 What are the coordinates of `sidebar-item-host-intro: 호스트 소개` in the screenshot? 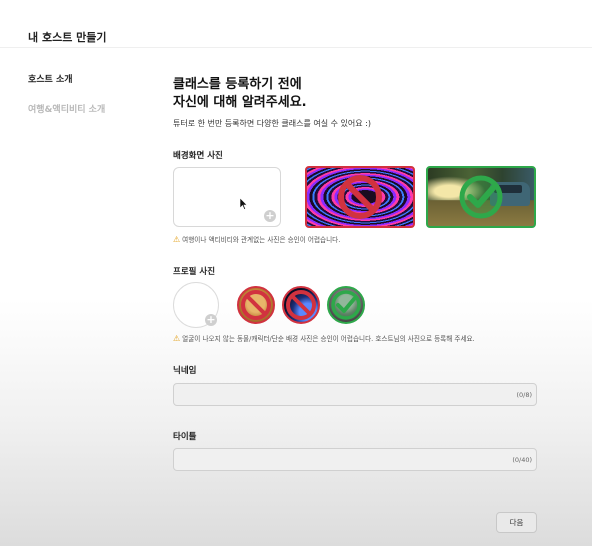 It's located at (66, 78).